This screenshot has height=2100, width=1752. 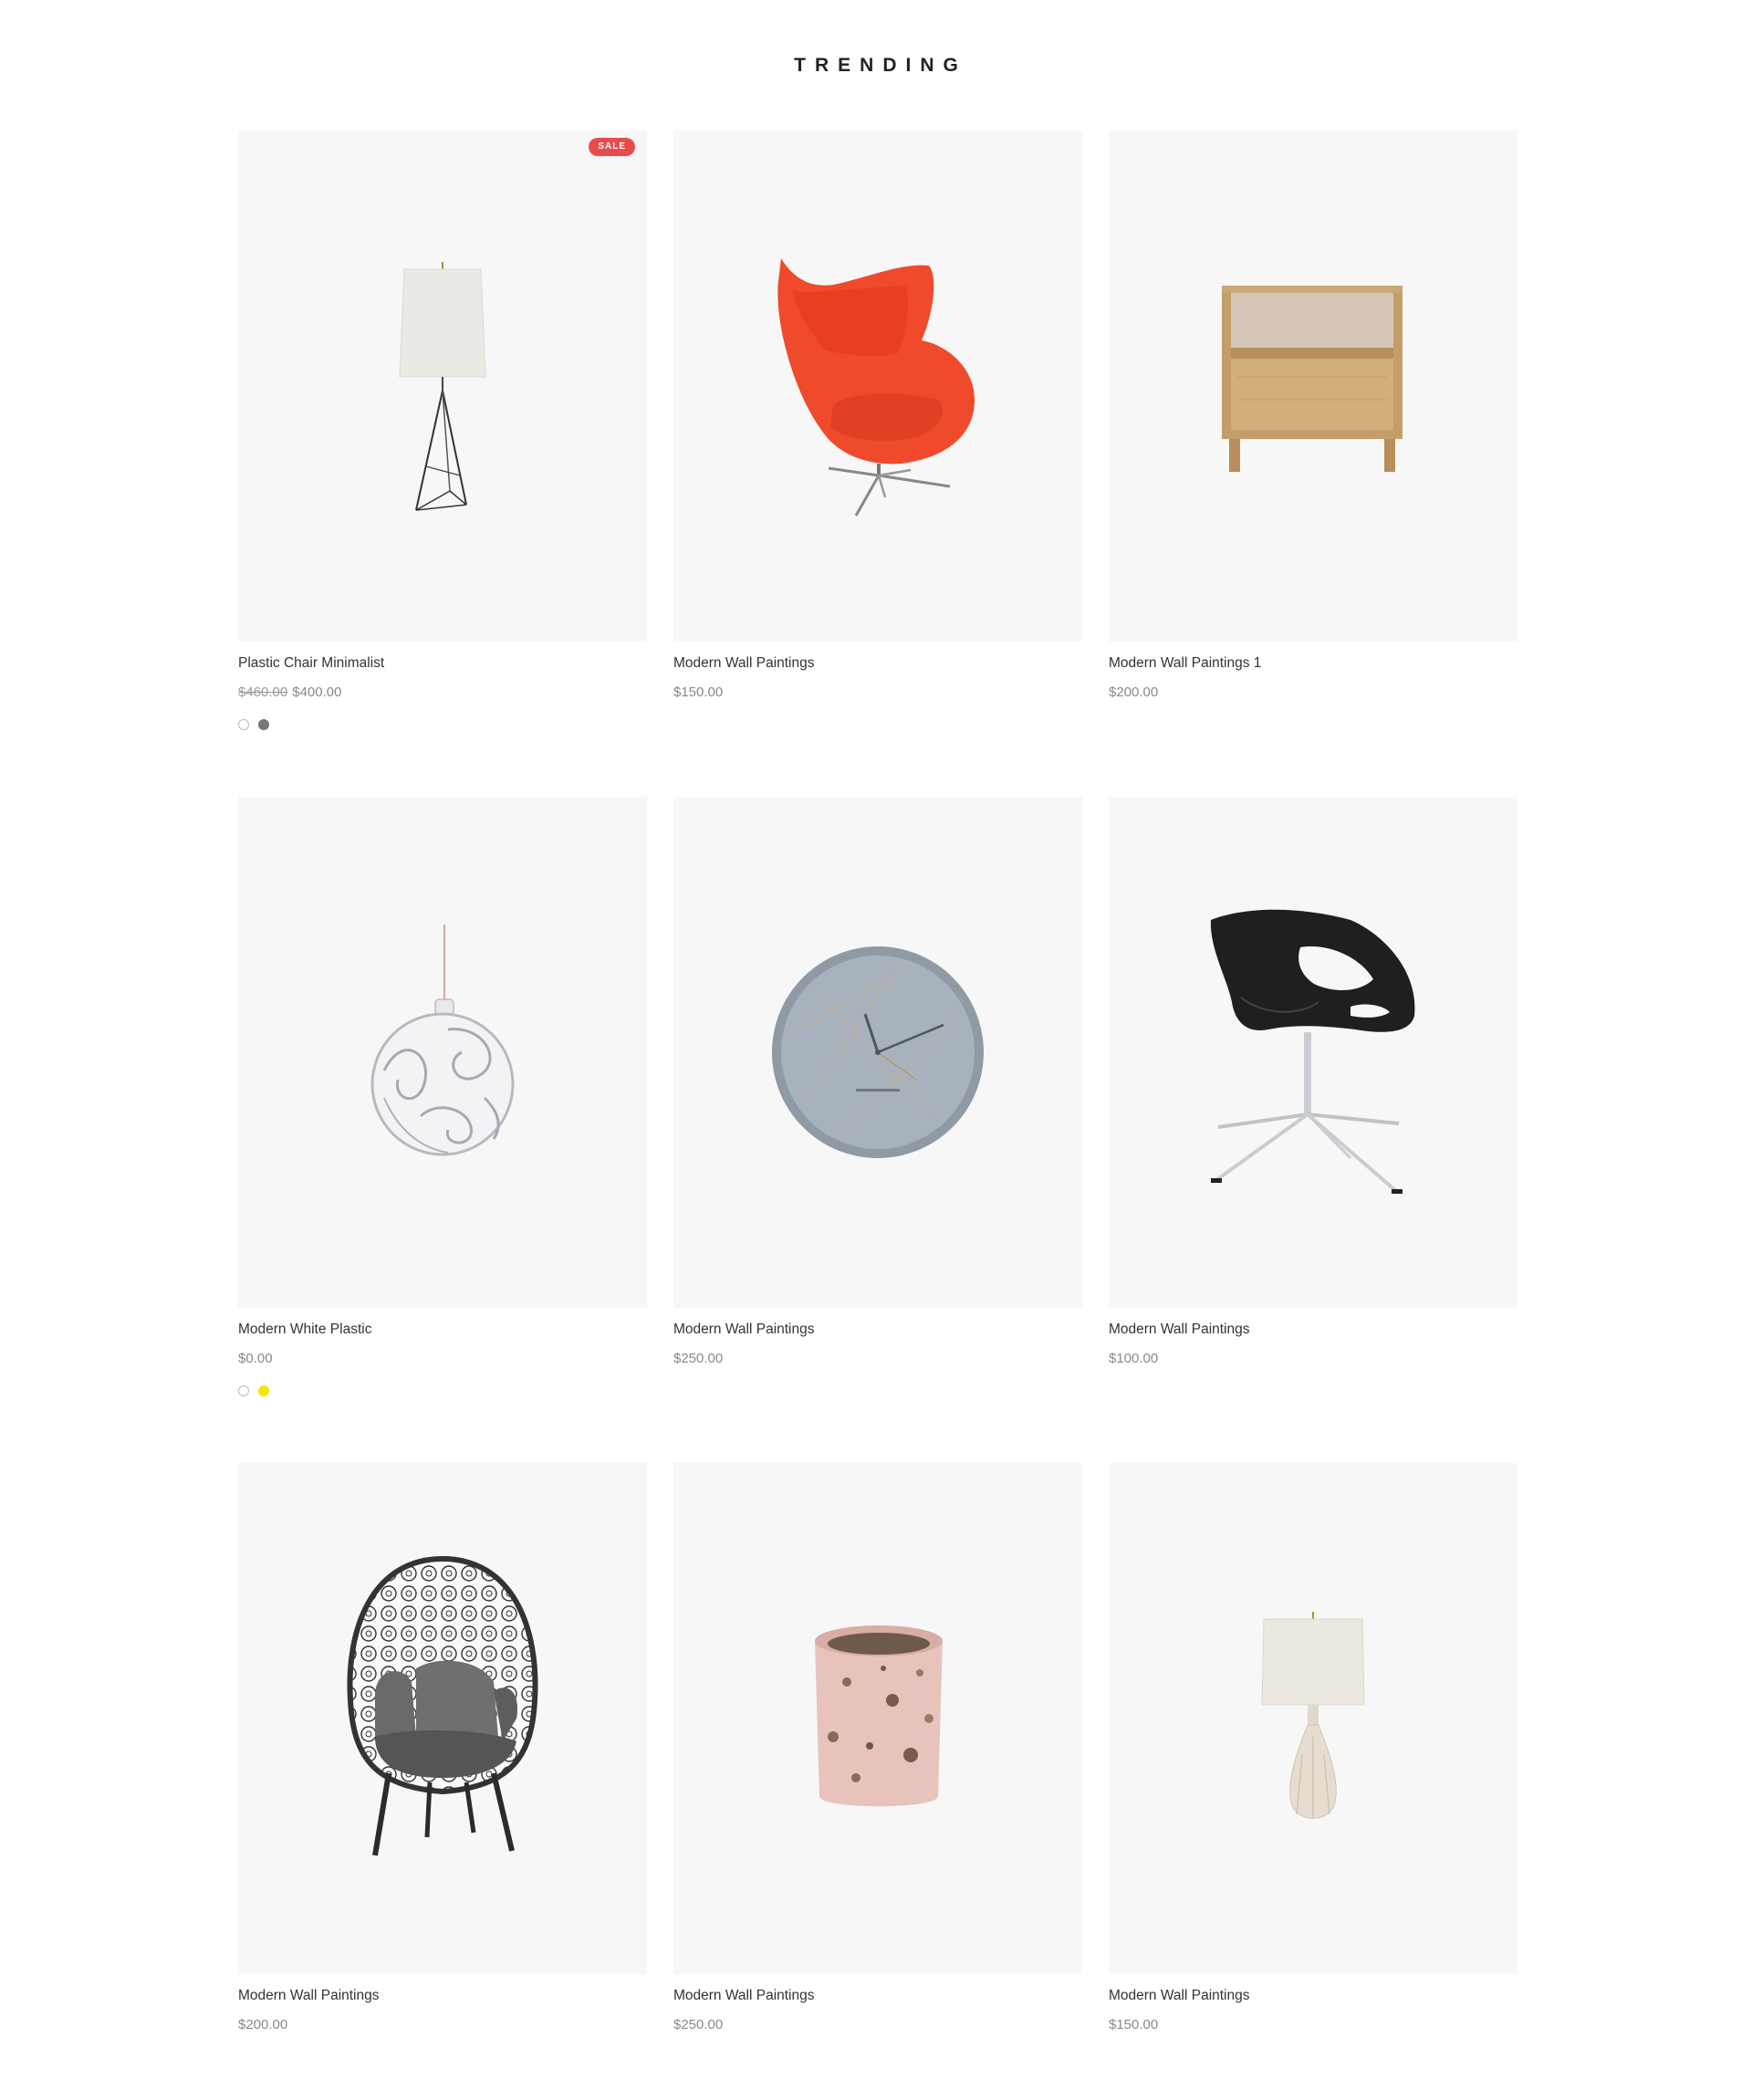 I want to click on swatch-yellow, so click(x=263, y=1390).